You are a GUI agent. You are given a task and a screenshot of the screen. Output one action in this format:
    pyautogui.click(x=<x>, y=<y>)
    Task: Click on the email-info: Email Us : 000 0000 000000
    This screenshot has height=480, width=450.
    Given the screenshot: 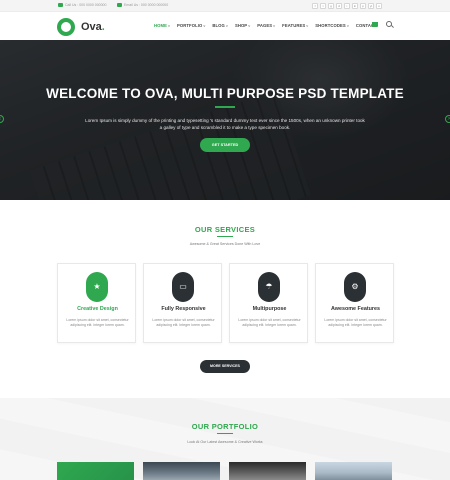 What is the action you would take?
    pyautogui.click(x=142, y=5)
    